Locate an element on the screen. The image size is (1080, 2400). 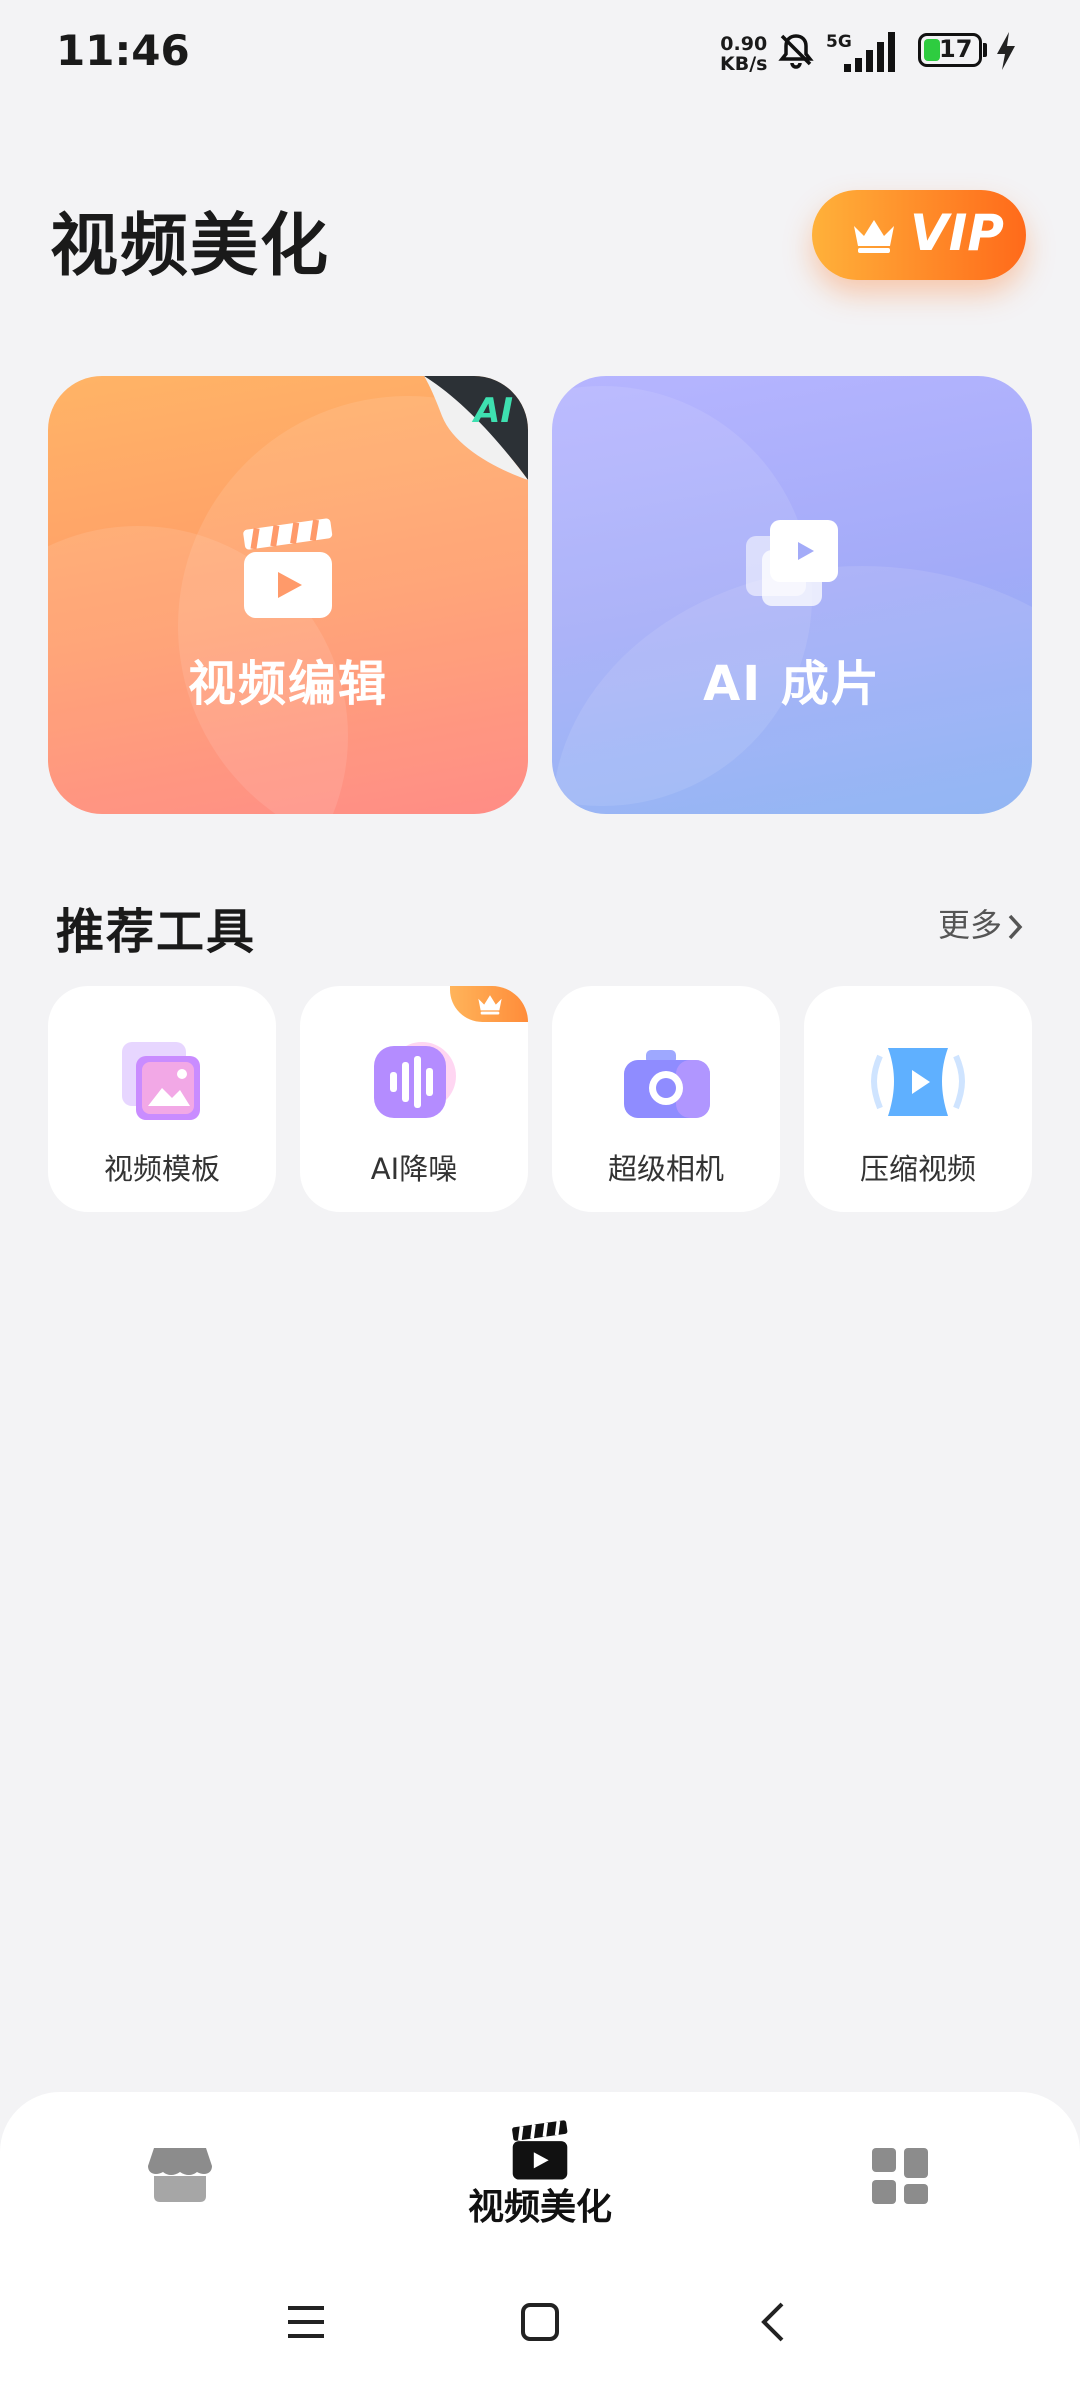
grid-icon is located at coordinates (900, 2176).